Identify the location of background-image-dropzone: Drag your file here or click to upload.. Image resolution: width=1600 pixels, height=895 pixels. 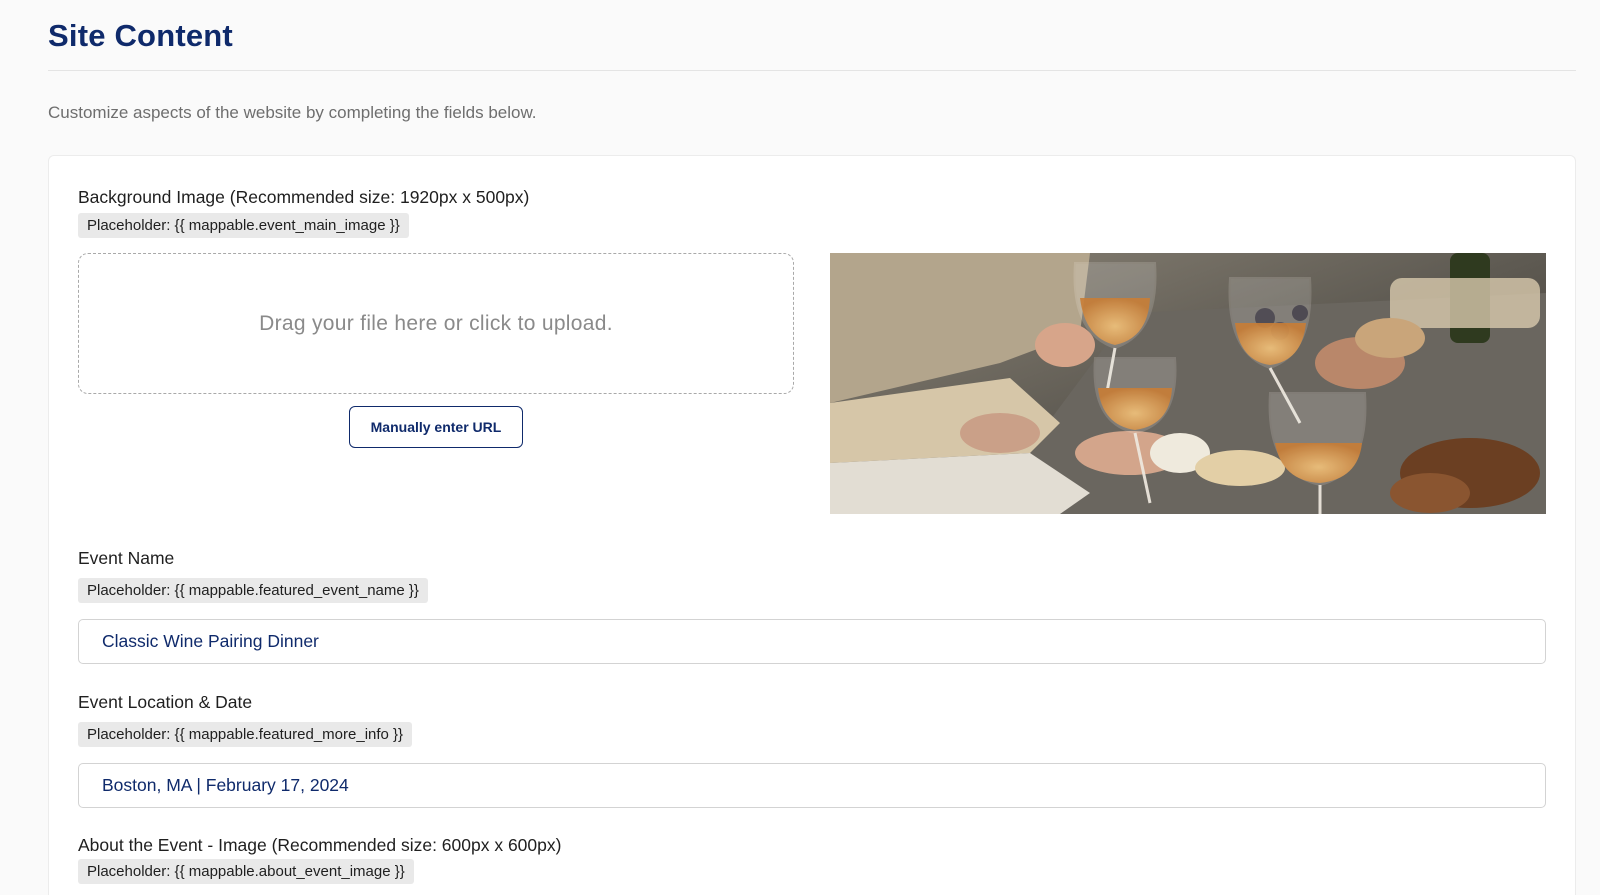
(436, 323).